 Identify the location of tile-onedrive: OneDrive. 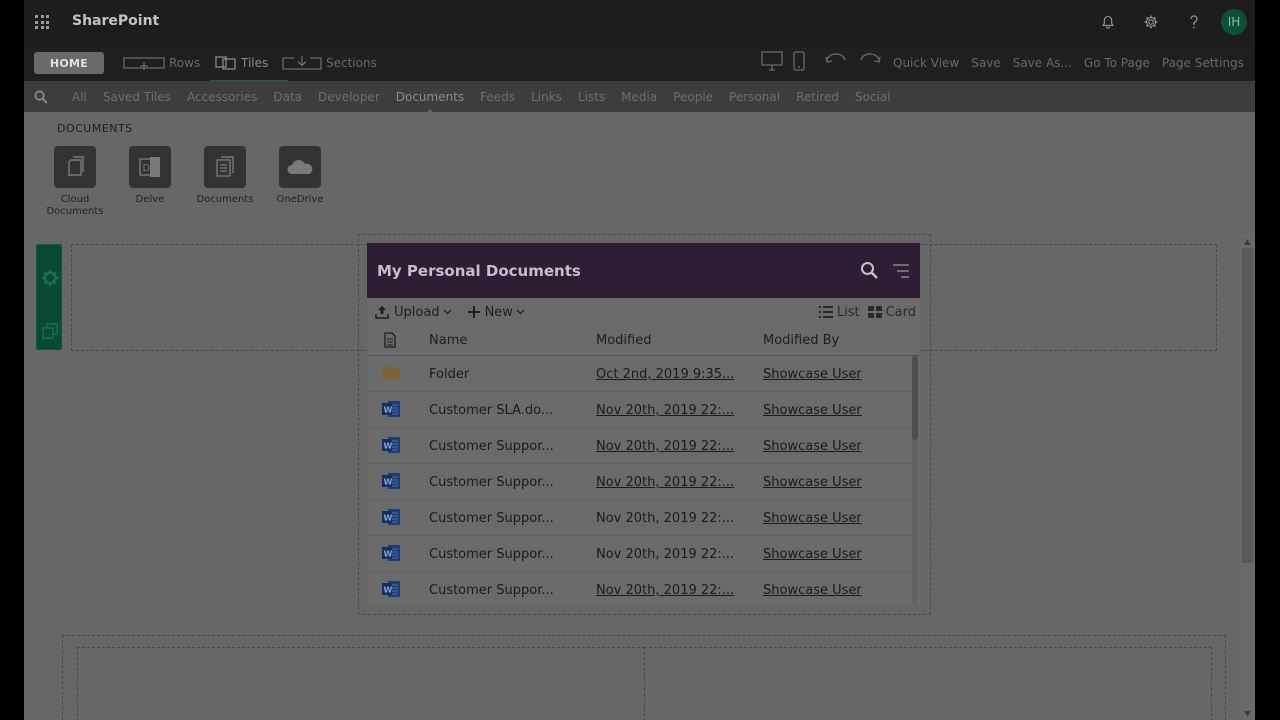
(300, 176).